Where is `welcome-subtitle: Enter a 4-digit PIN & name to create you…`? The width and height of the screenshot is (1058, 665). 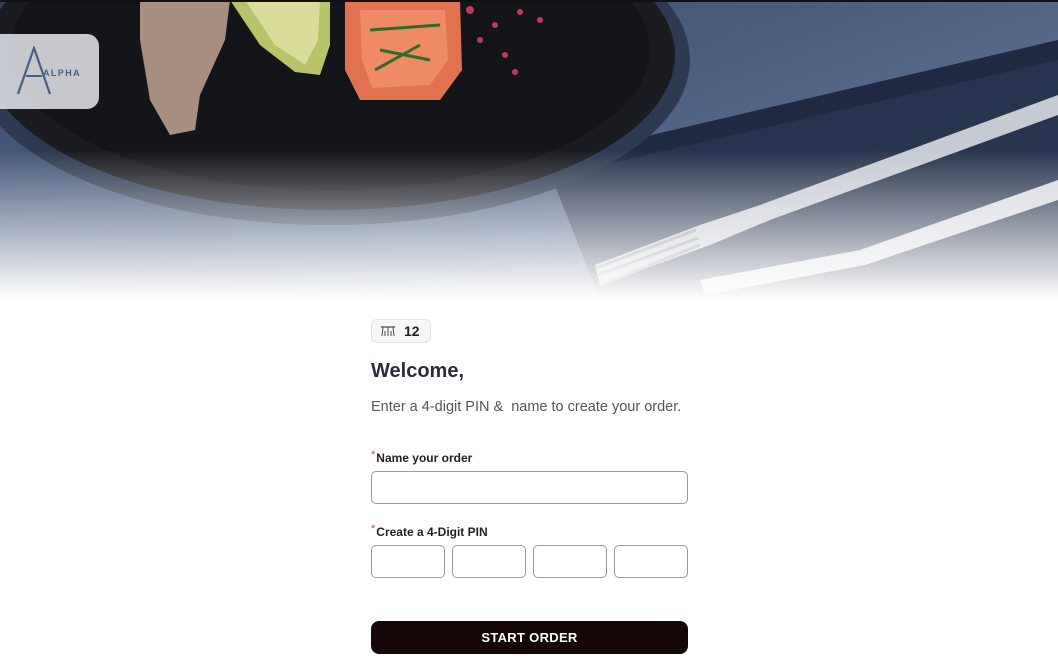 welcome-subtitle: Enter a 4-digit PIN & name to create you… is located at coordinates (526, 407).